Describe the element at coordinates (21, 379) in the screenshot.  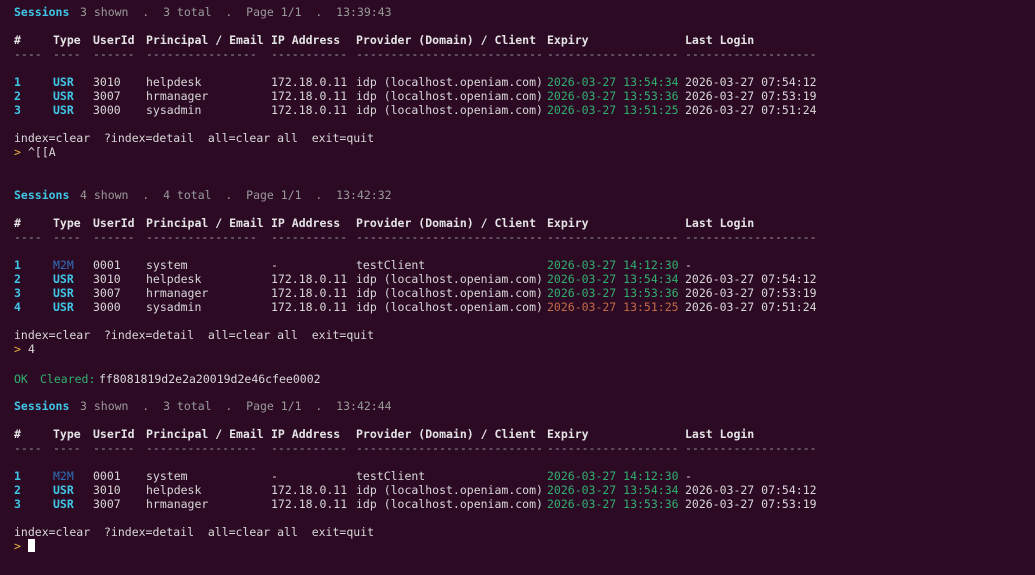
I see `ok-status: OK` at that location.